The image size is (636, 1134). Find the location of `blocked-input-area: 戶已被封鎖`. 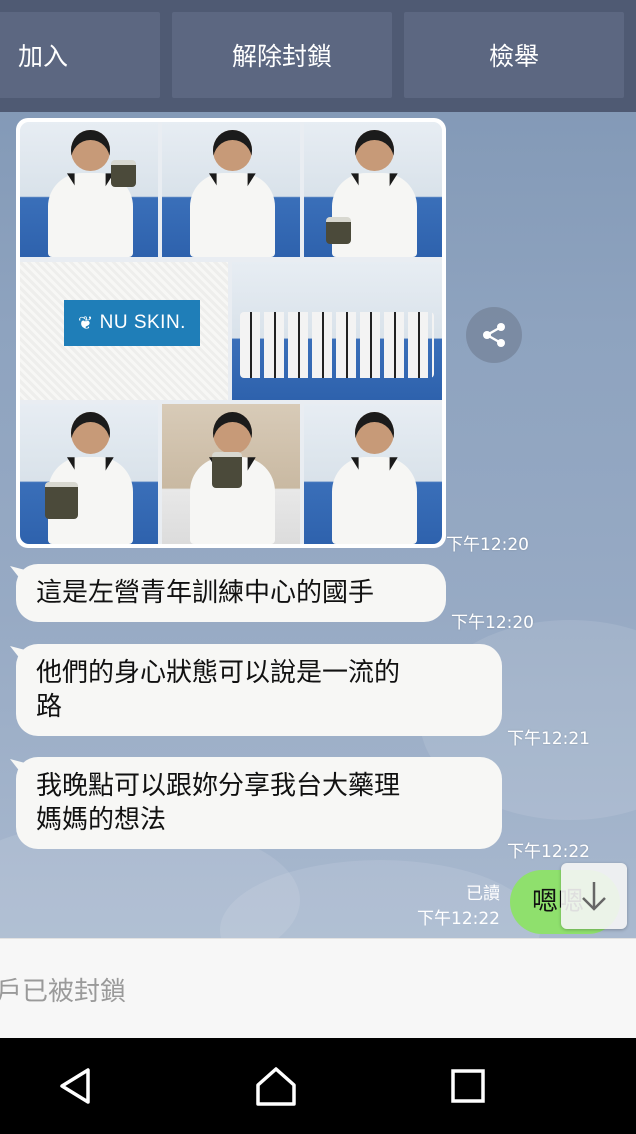

blocked-input-area: 戶已被封鎖 is located at coordinates (318, 988).